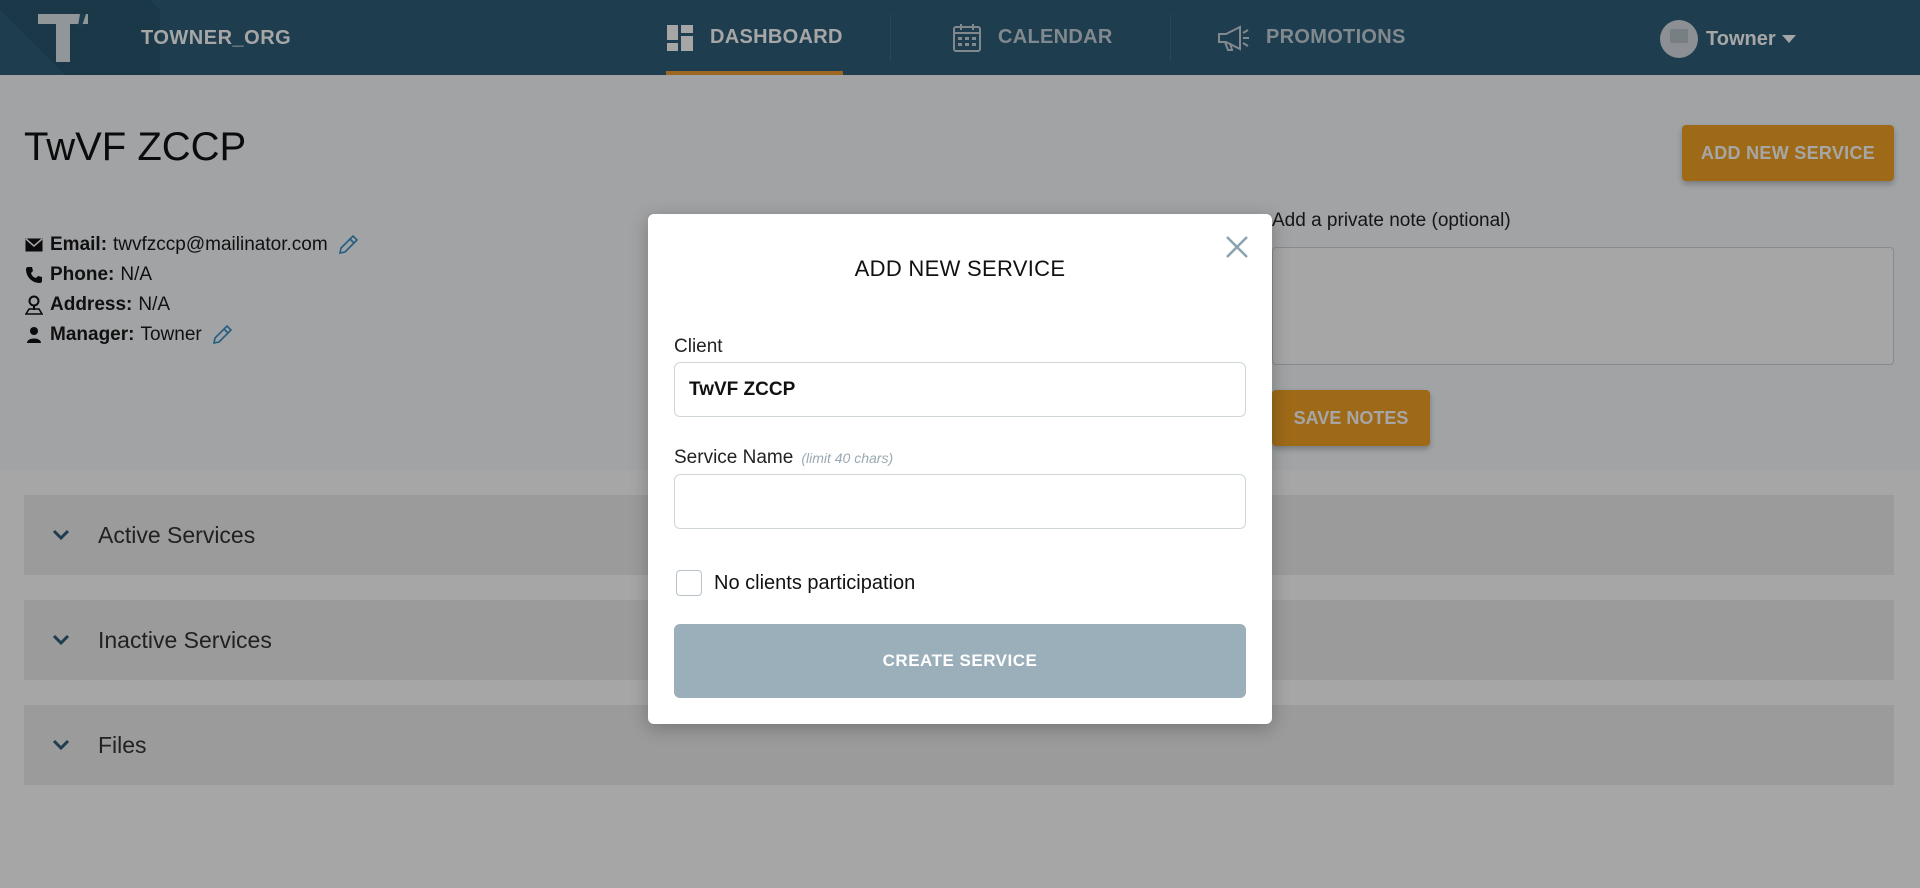 The height and width of the screenshot is (888, 1920). I want to click on no-clients-participation-checkbox, so click(689, 583).